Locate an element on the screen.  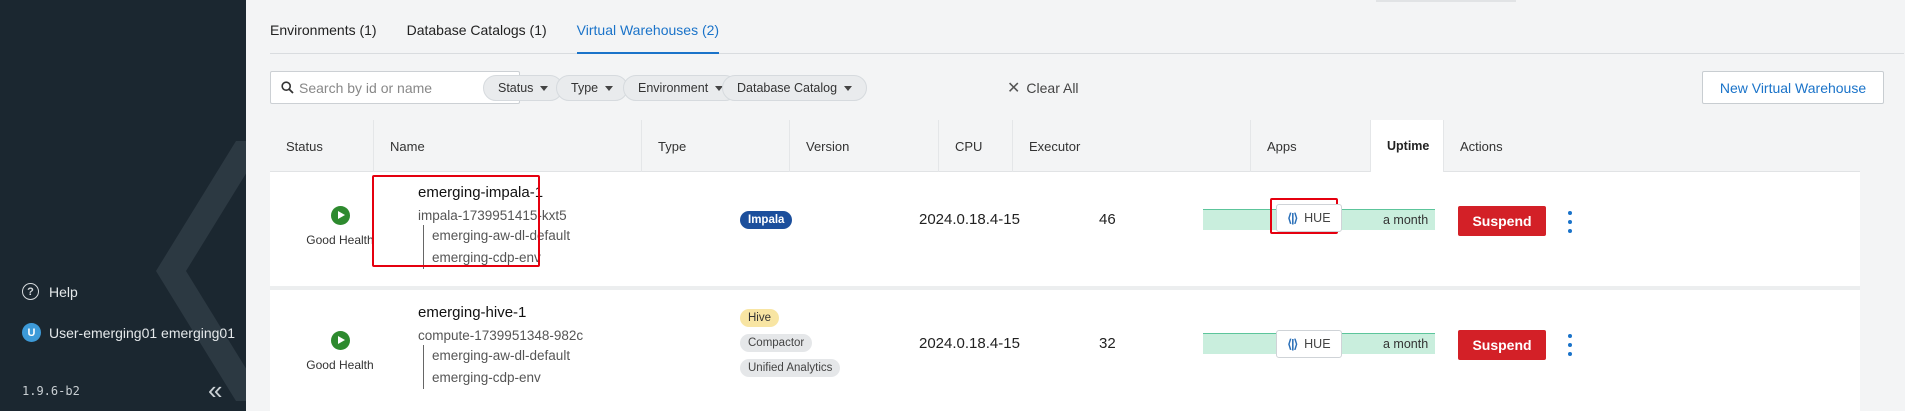
help-icon: ? is located at coordinates (30, 291).